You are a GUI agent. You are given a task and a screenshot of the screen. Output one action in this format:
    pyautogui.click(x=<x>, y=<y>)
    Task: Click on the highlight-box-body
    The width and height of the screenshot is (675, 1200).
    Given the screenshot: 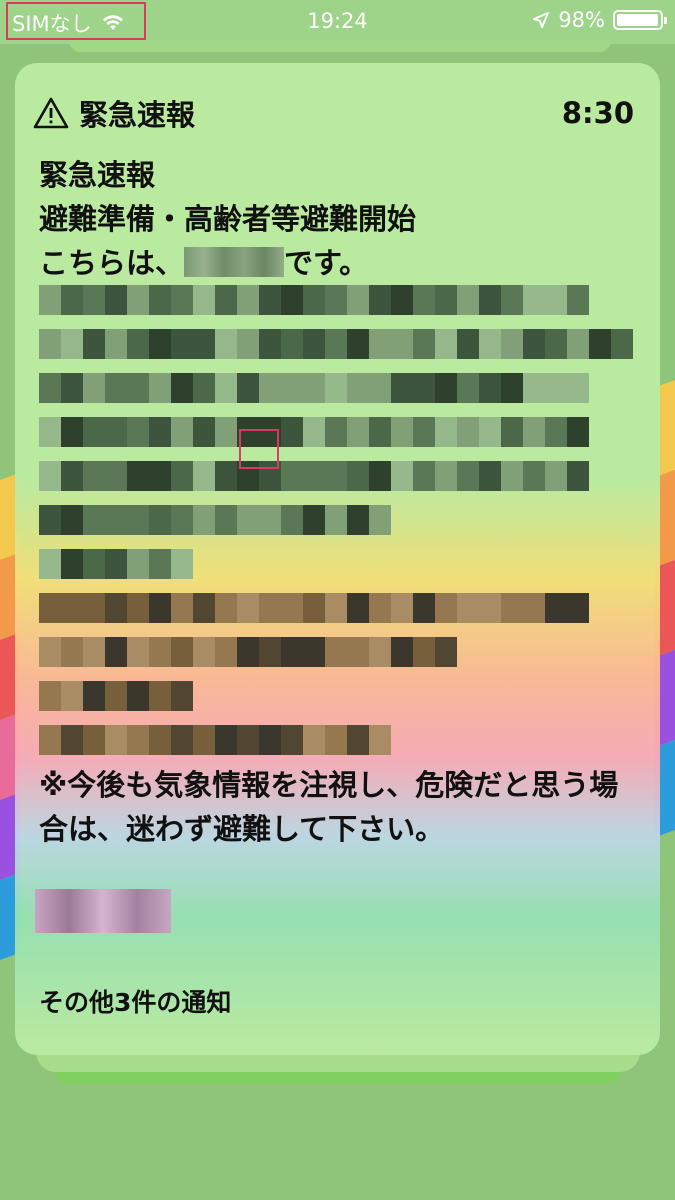 What is the action you would take?
    pyautogui.click(x=259, y=449)
    